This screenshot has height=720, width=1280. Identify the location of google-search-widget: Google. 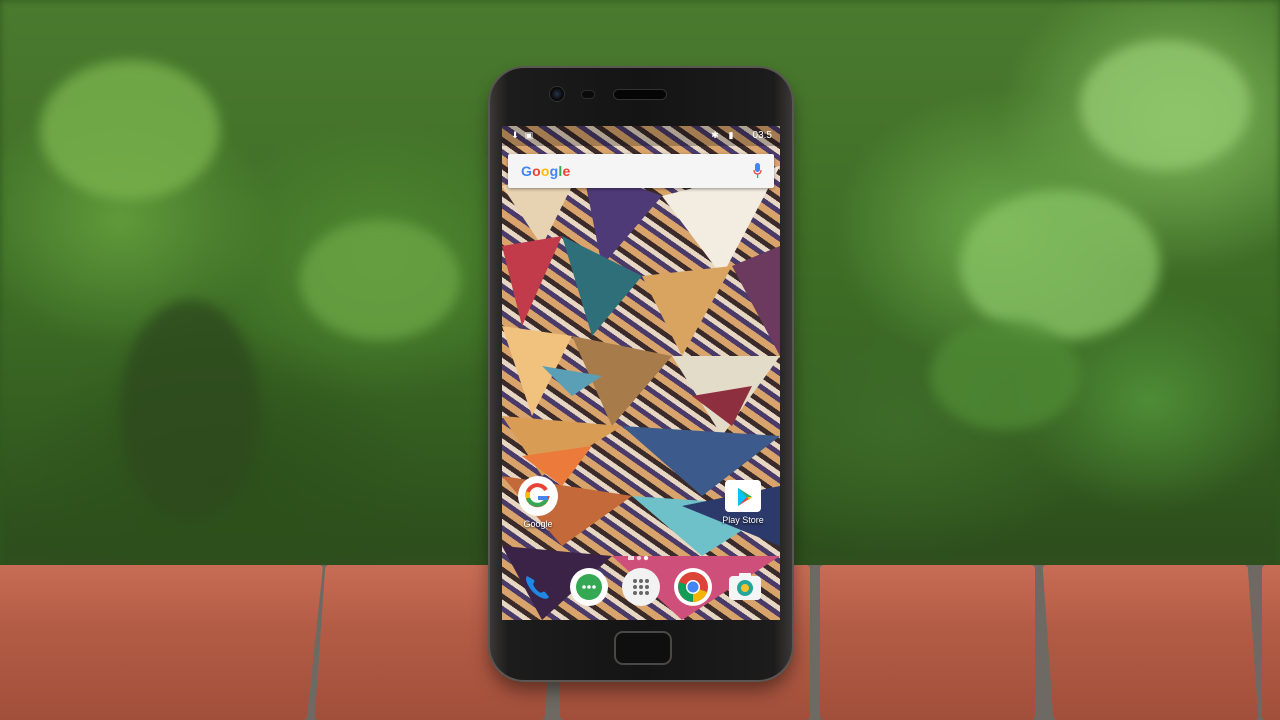
(641, 171).